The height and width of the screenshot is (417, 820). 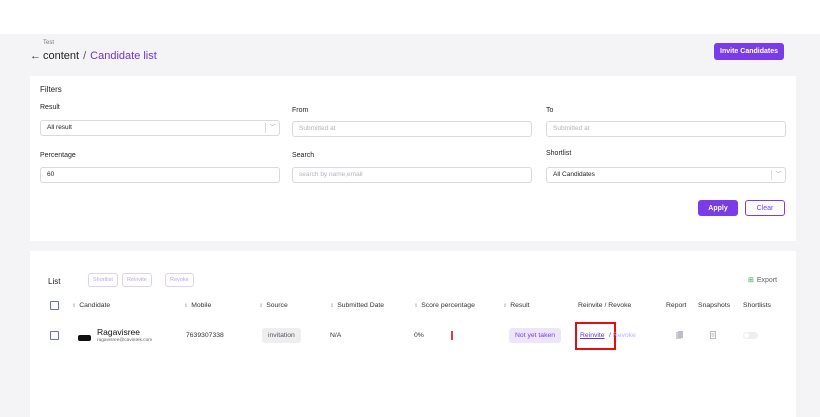 I want to click on candidate-email: ragavisree@cavintek.com, so click(x=125, y=340).